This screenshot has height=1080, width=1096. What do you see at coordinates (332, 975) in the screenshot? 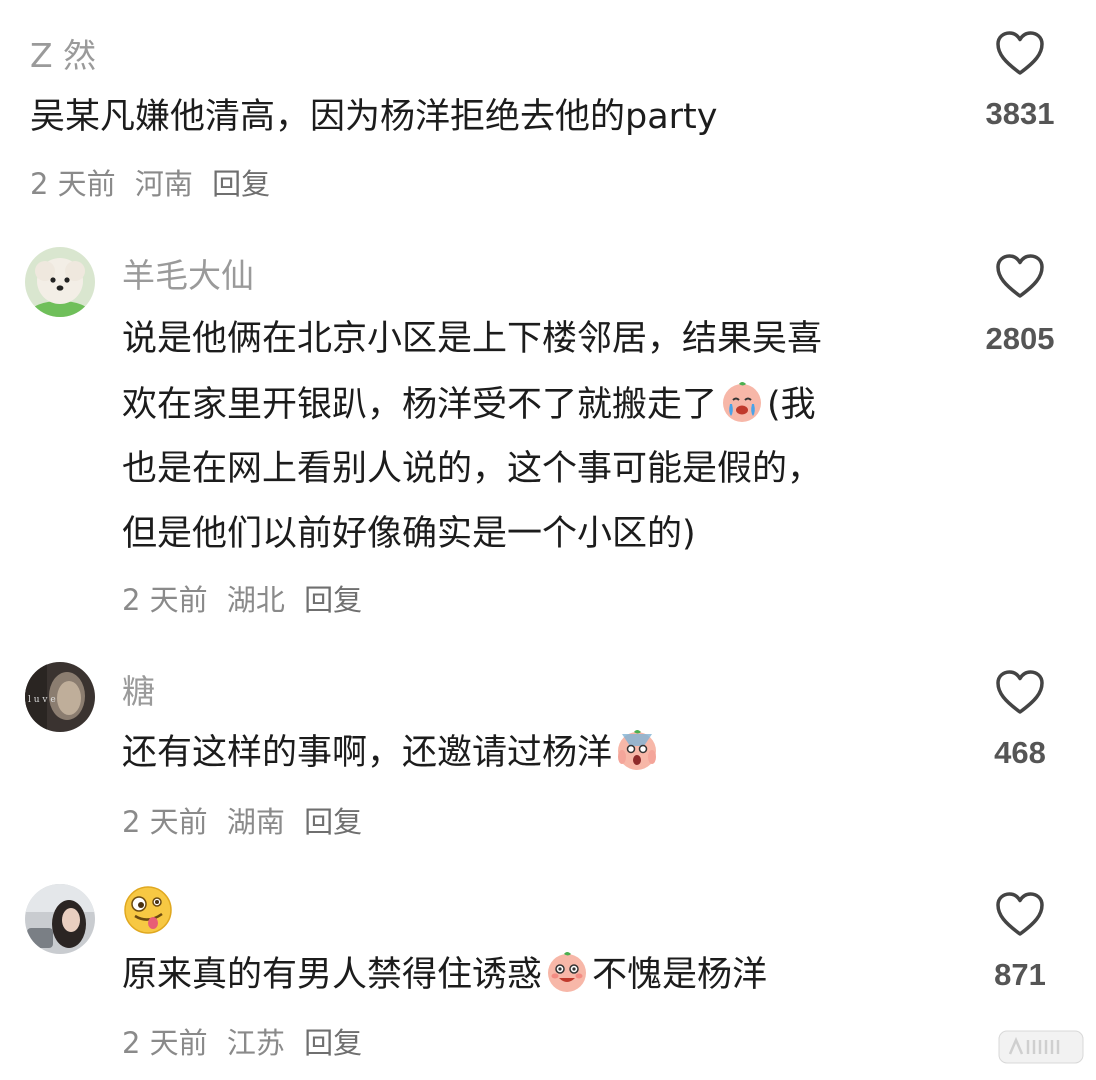
I see `comment-text-segment: 原来真的有男人禁得住诱惑` at bounding box center [332, 975].